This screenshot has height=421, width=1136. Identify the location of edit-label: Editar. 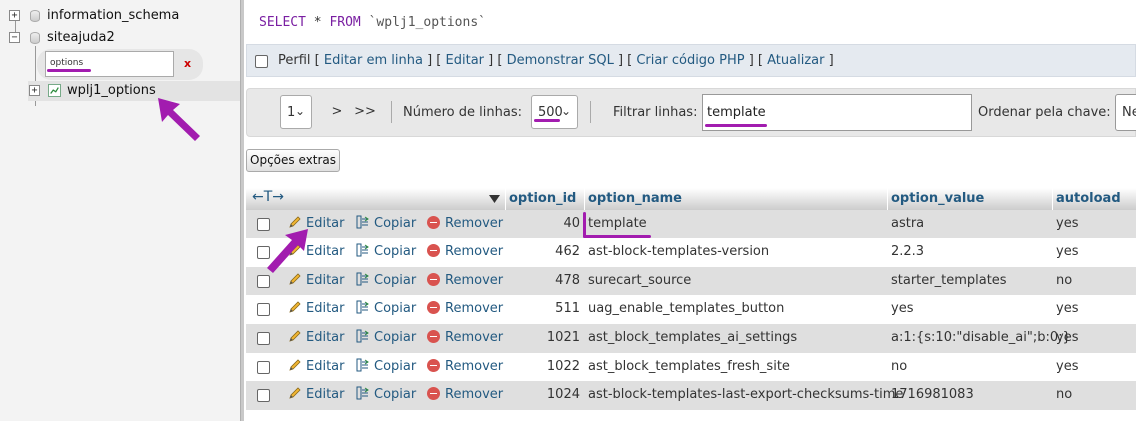
(325, 394).